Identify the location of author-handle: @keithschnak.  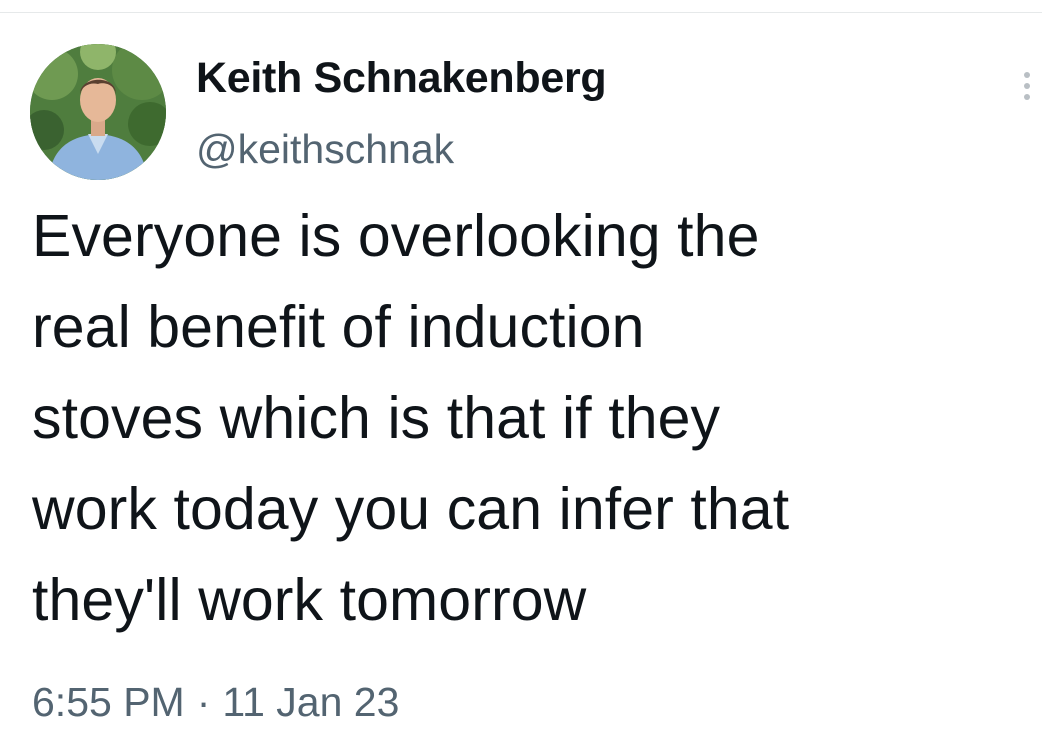
(325, 149).